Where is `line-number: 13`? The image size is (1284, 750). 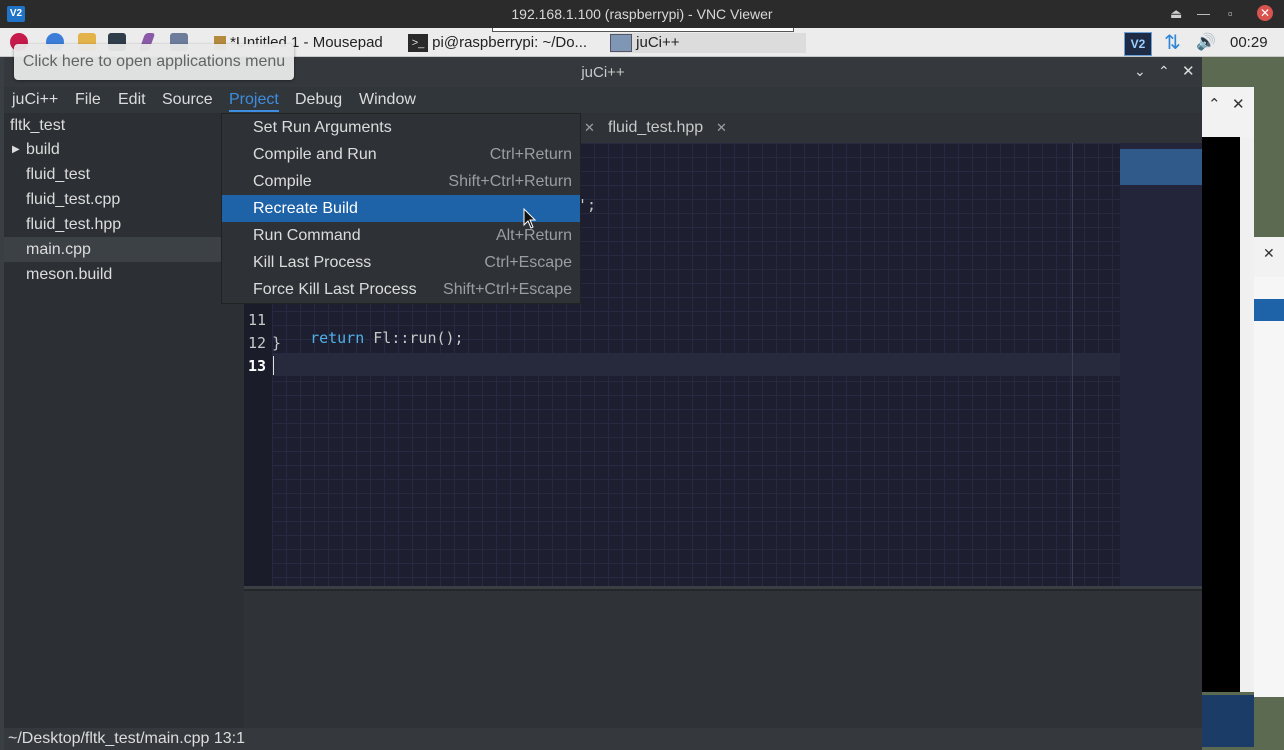 line-number: 13 is located at coordinates (257, 366).